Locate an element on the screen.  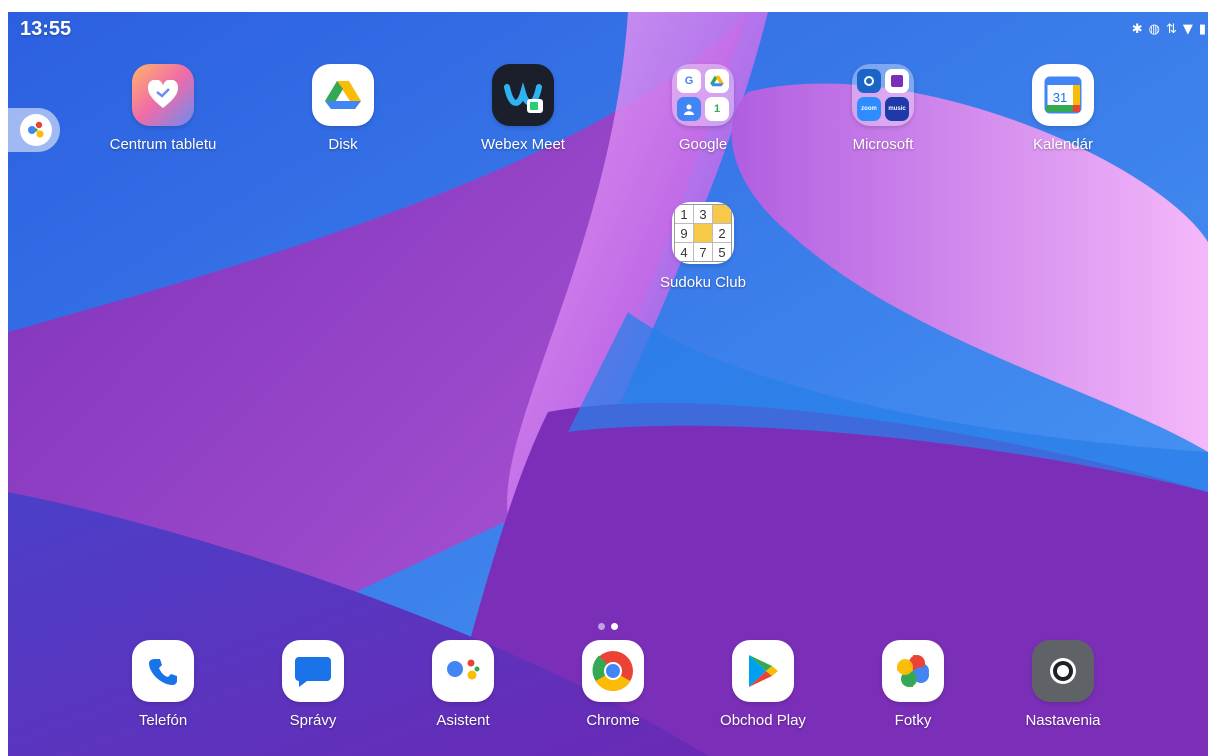
dock-app-fotky: Fotky is located at coordinates (913, 684).